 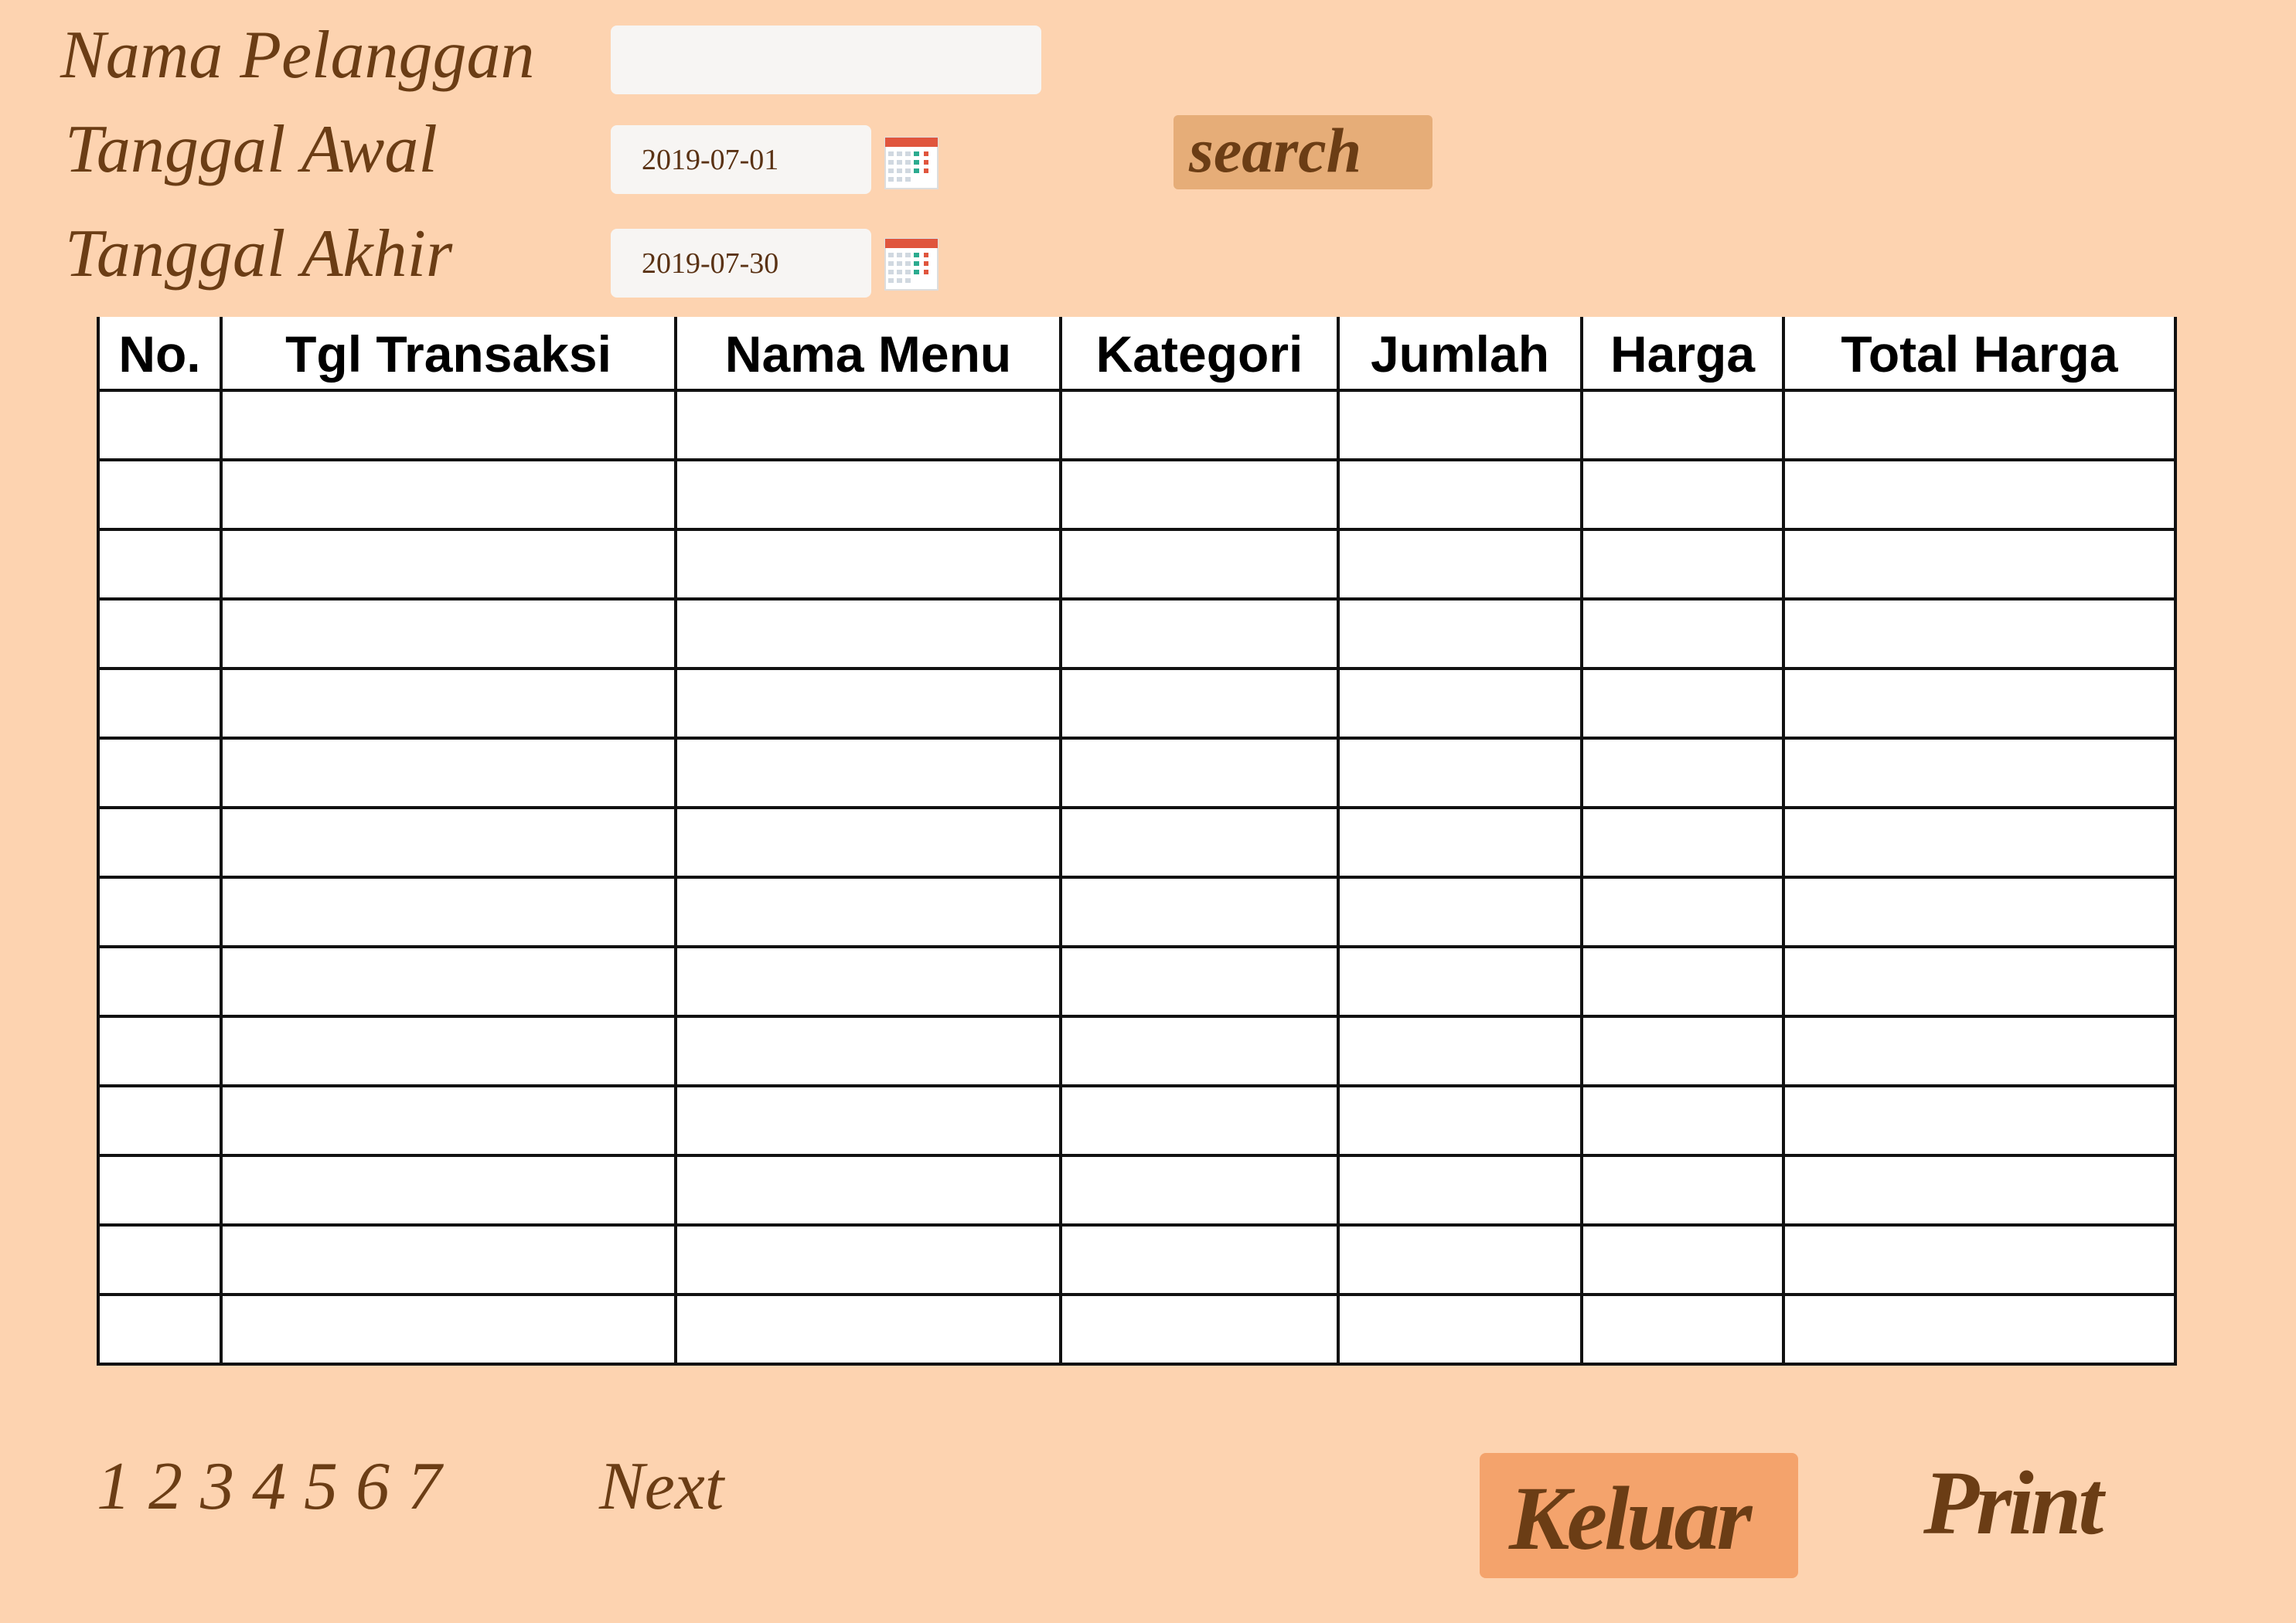 I want to click on column-header-category: Kategori, so click(x=1199, y=354).